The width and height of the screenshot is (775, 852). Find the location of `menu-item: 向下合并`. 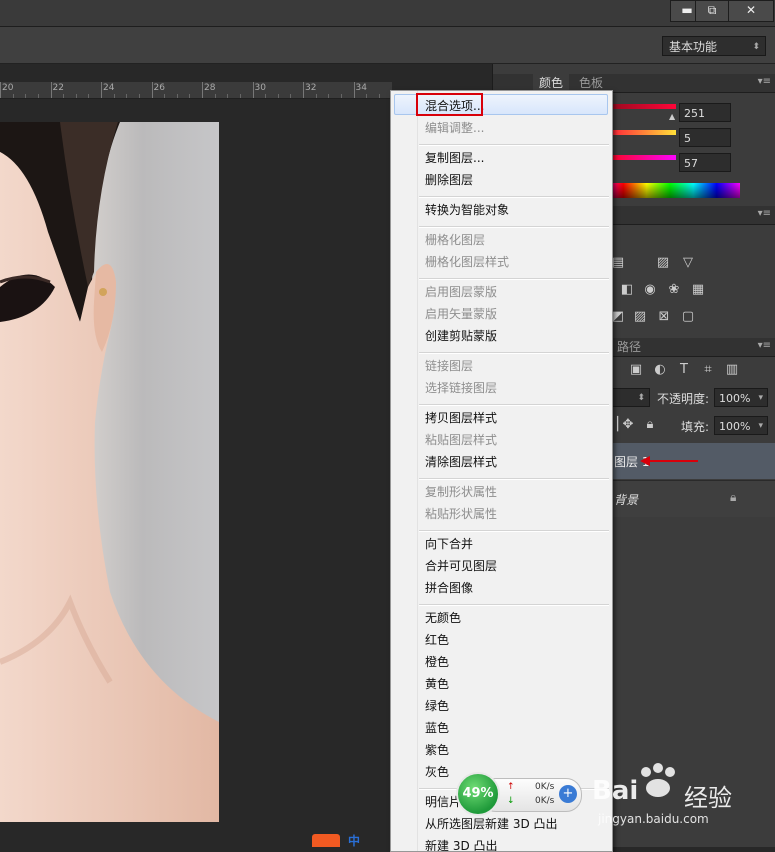

menu-item: 向下合并 is located at coordinates (449, 543).